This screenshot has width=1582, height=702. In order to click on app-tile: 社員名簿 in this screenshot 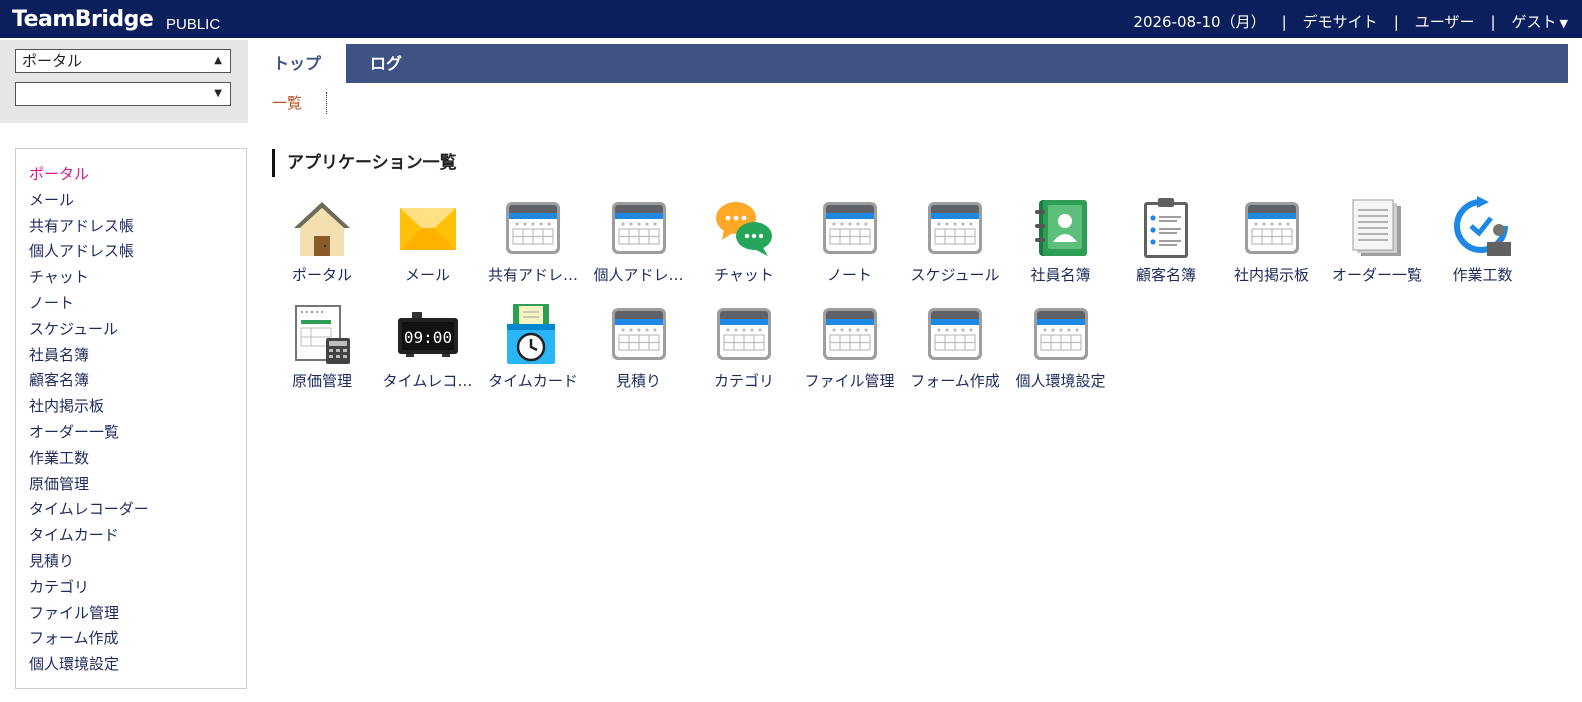, I will do `click(1061, 241)`.